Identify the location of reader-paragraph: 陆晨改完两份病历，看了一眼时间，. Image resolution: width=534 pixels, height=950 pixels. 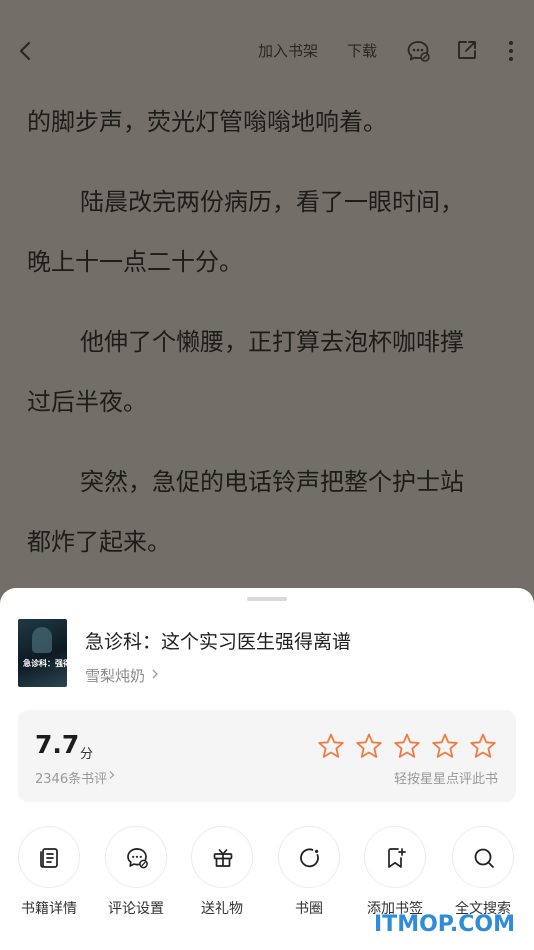
(272, 202).